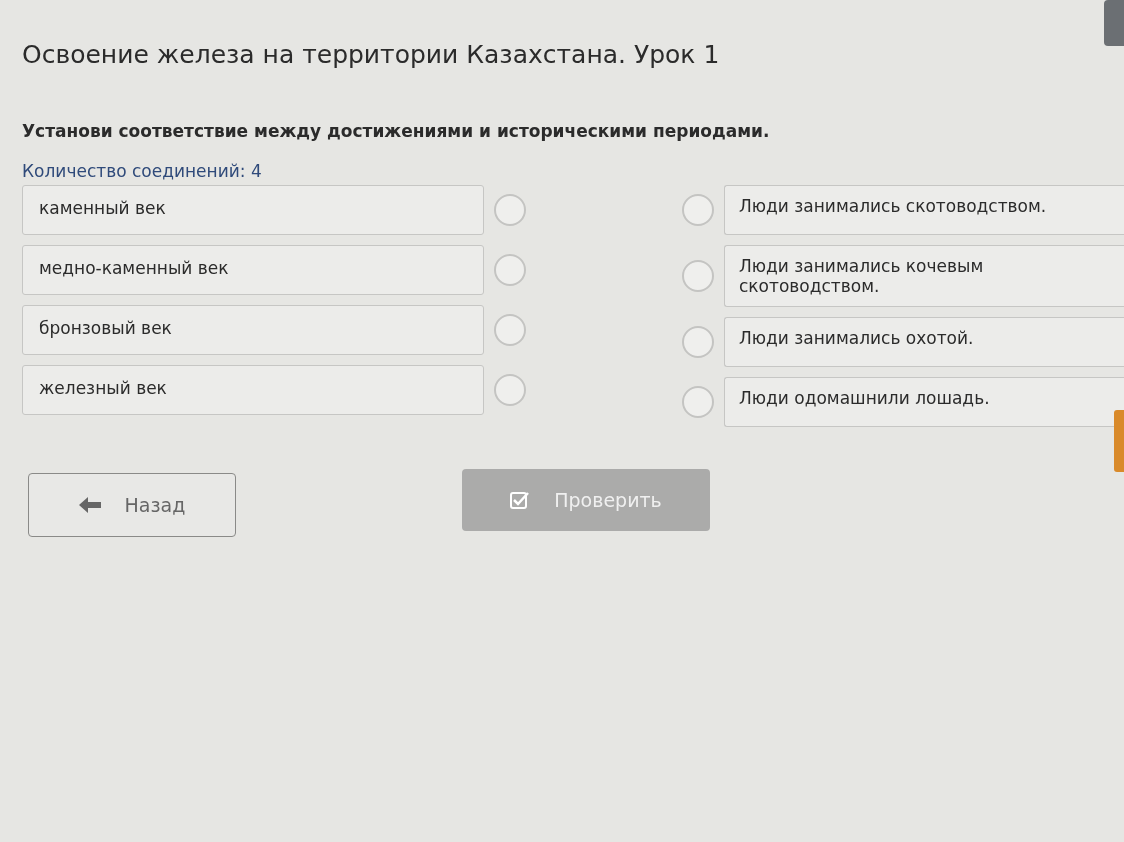  I want to click on match-item: каменный век, so click(253, 210).